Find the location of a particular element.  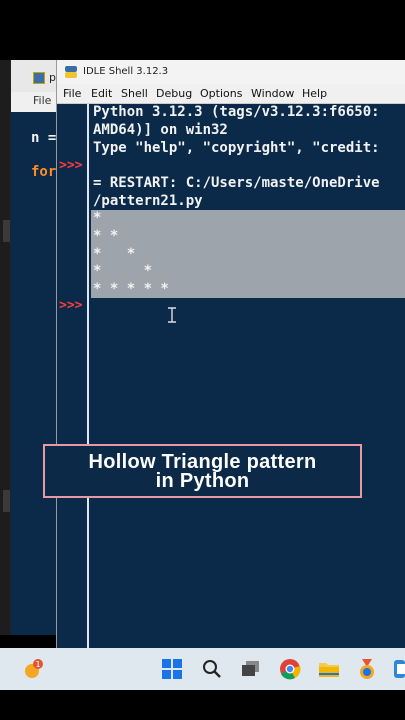

search-icon is located at coordinates (212, 669).